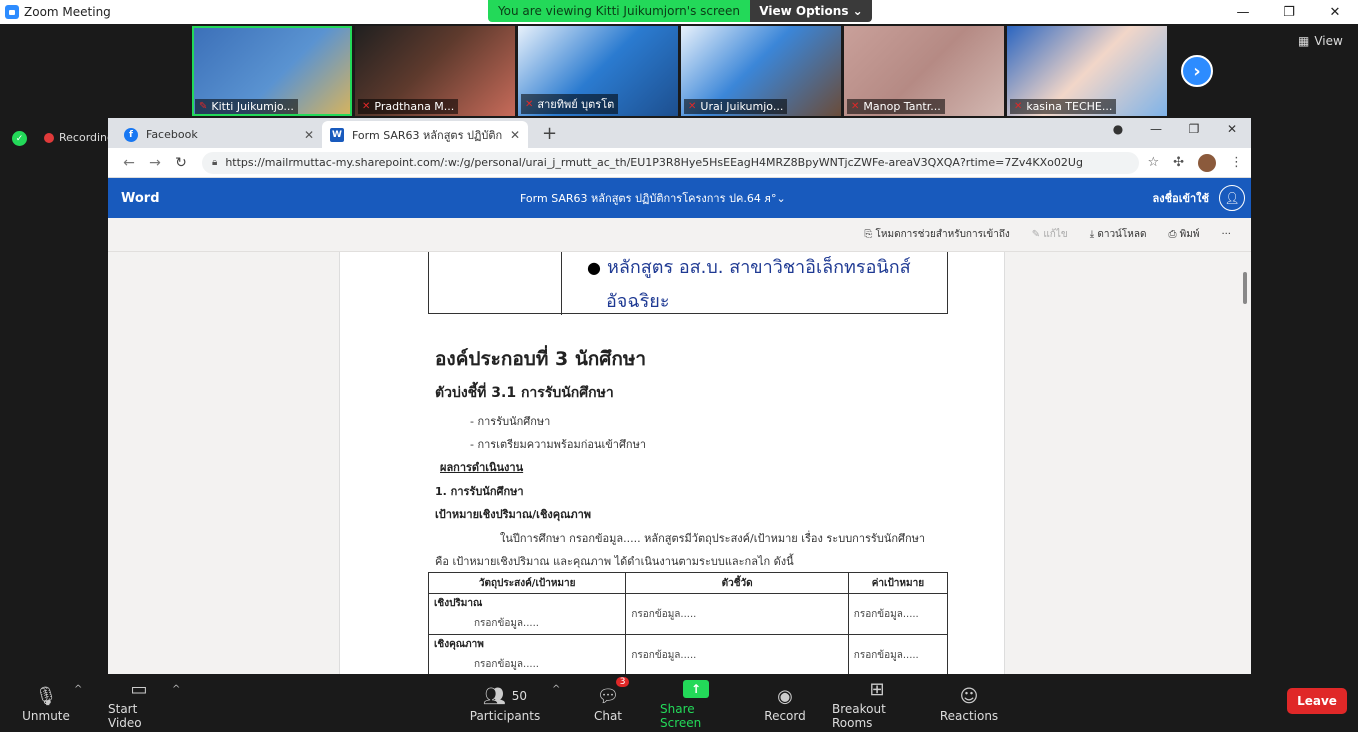  I want to click on mic-off-icon: 🎙︎, so click(46, 696).